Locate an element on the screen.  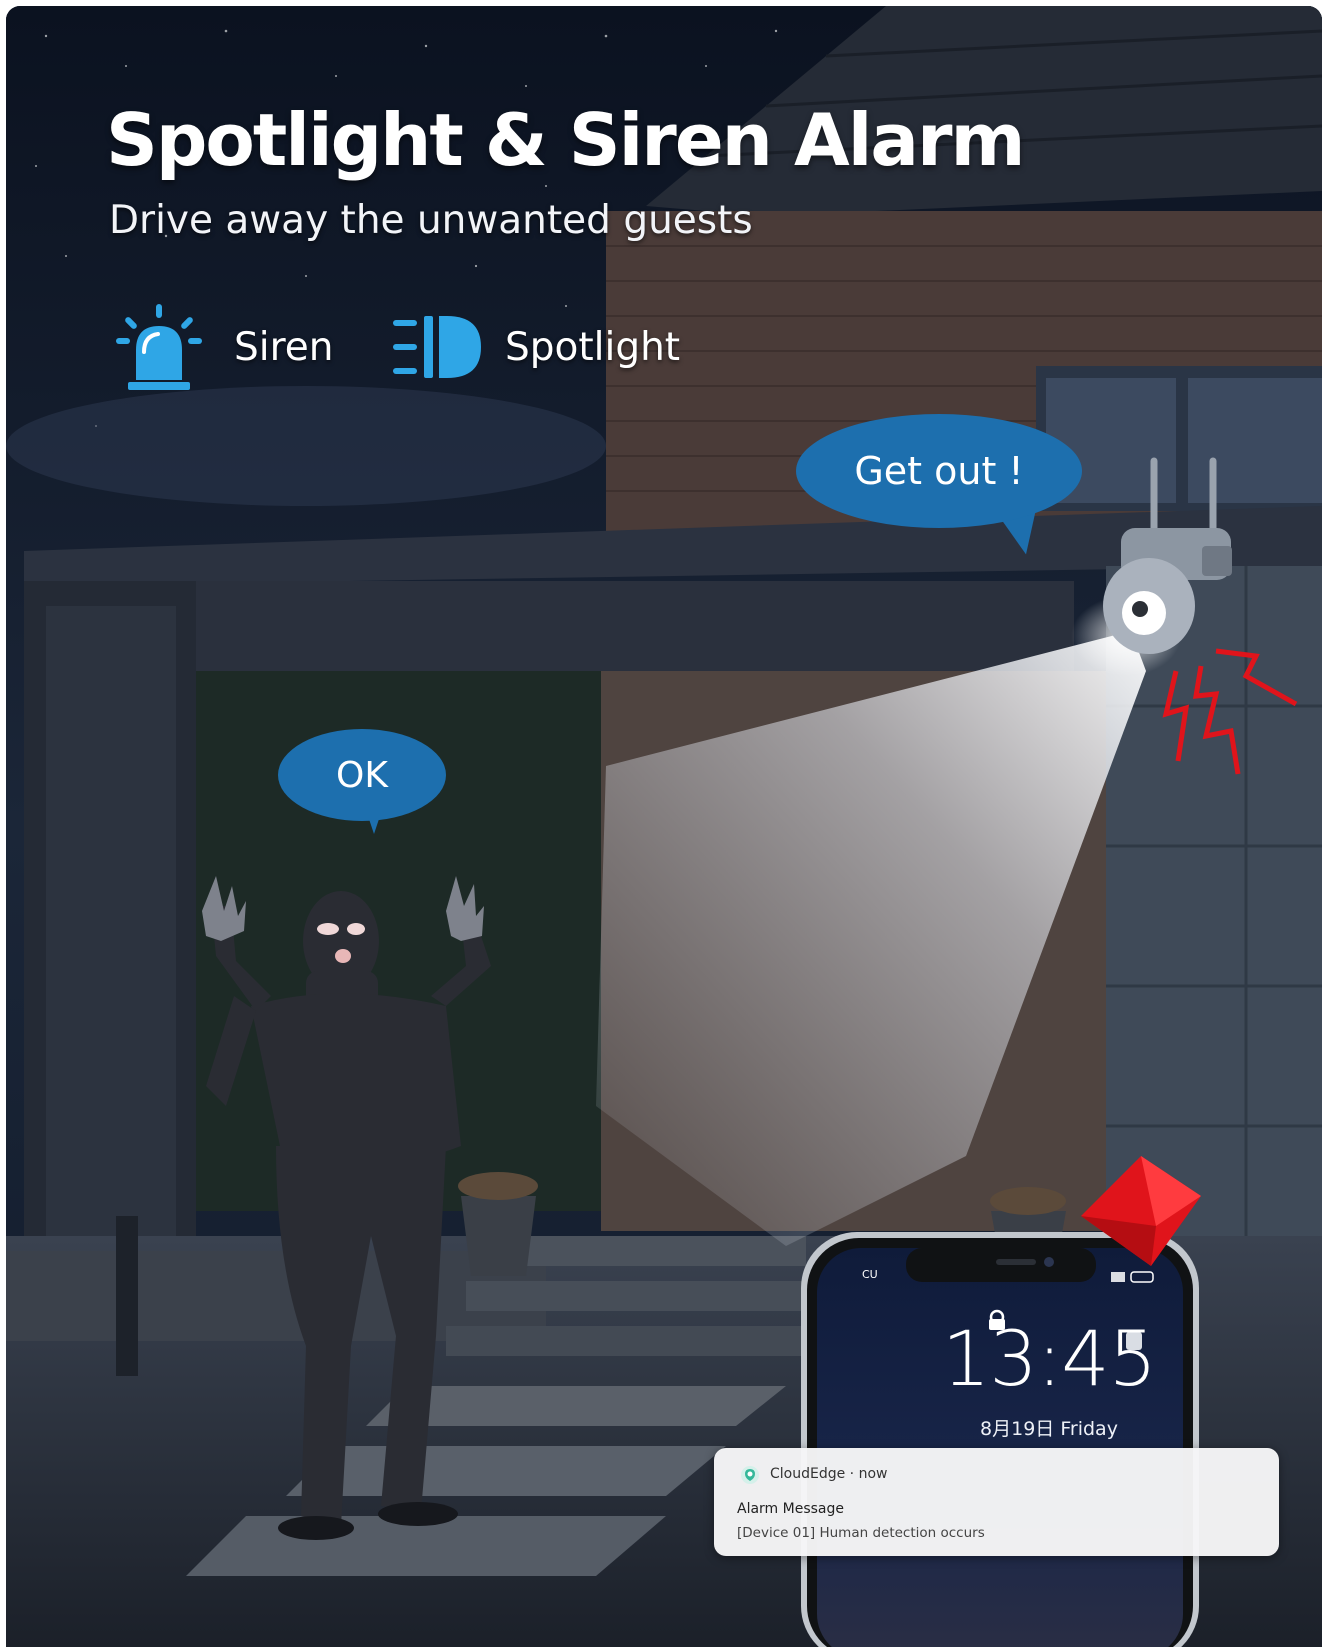
feature-siren: Siren is located at coordinates (223, 347).